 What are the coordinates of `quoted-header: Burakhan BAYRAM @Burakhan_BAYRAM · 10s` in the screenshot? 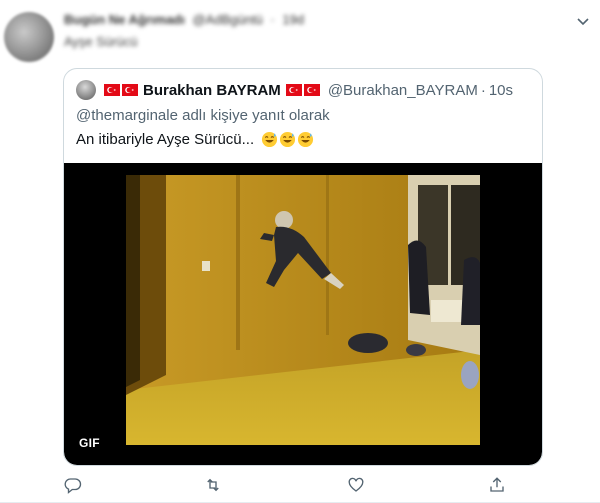 It's located at (294, 90).